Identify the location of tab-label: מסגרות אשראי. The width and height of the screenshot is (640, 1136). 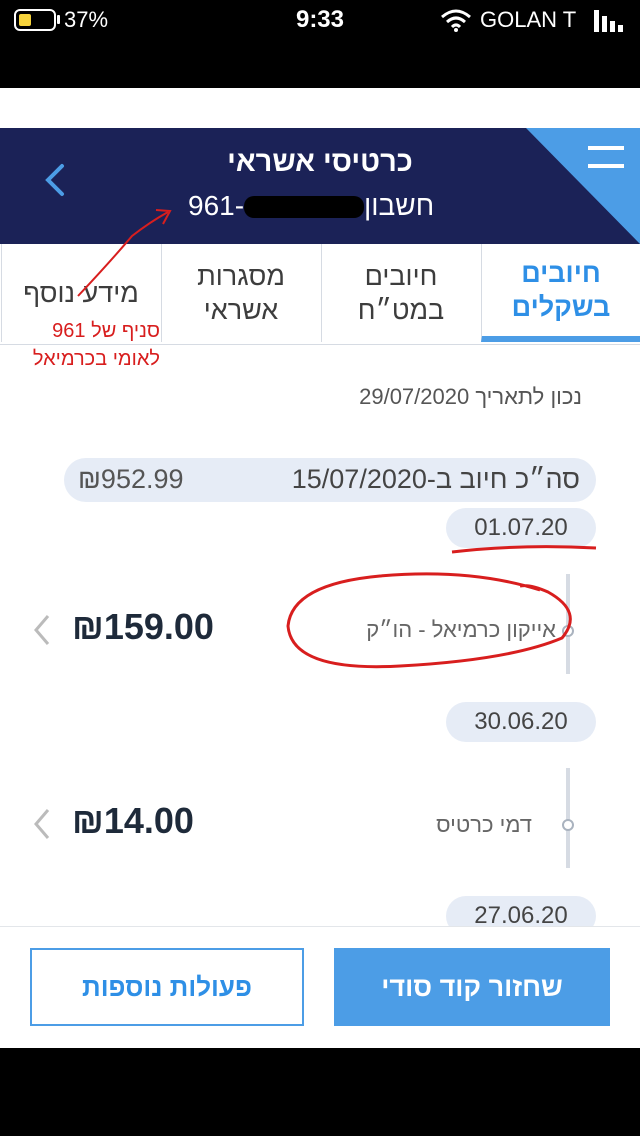
(241, 293).